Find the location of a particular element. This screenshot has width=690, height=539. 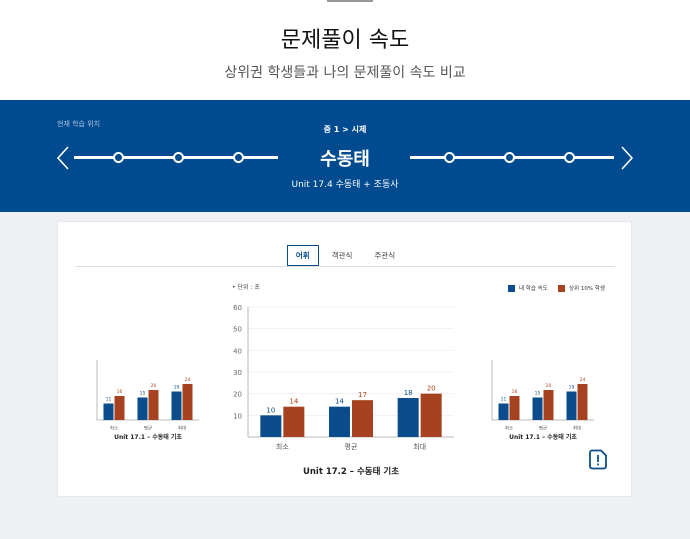

chart-right: 11 16 최소 15 20 평균 19 24 최대Unit 17.1 – 수동태 기초 is located at coordinates (542, 400).